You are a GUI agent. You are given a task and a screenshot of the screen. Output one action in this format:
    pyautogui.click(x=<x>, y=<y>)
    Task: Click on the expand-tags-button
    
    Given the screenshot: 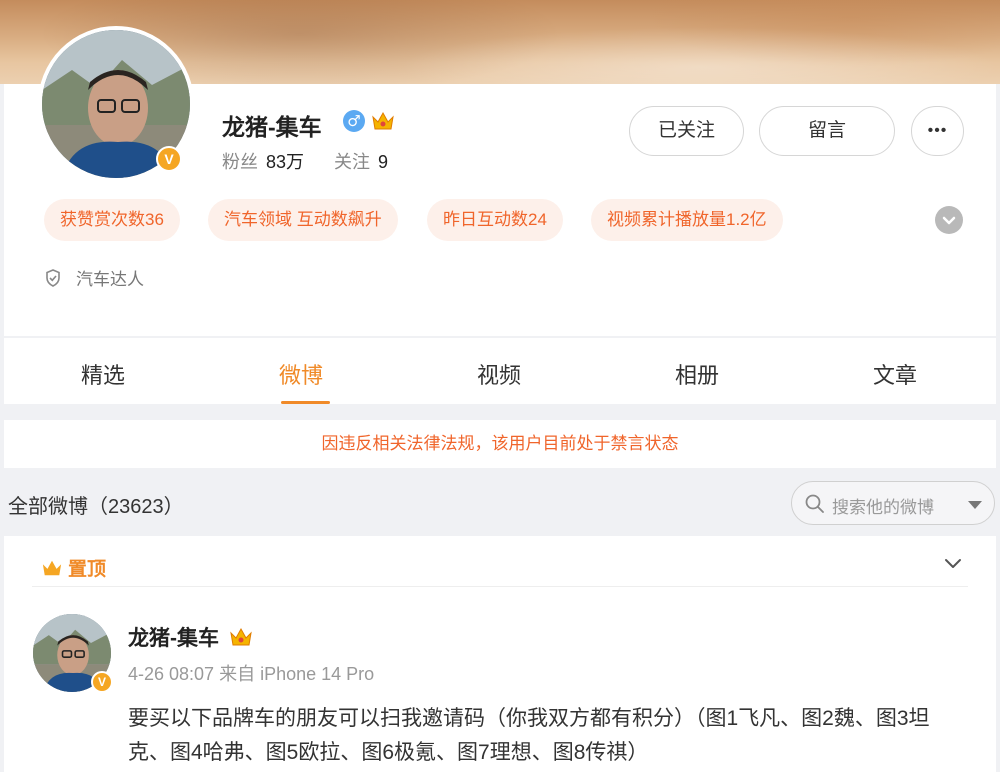 What is the action you would take?
    pyautogui.click(x=949, y=220)
    